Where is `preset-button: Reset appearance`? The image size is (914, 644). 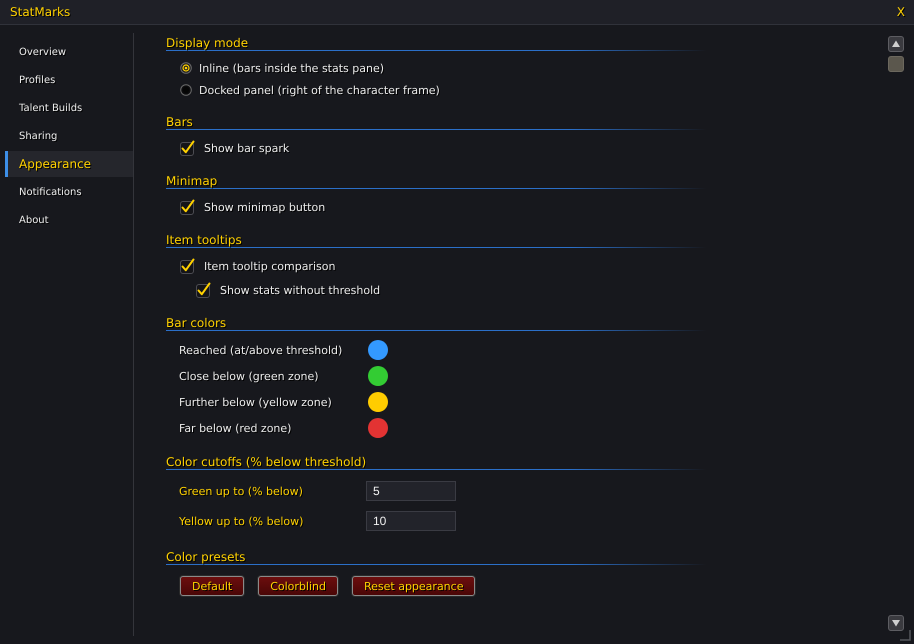 preset-button: Reset appearance is located at coordinates (414, 586).